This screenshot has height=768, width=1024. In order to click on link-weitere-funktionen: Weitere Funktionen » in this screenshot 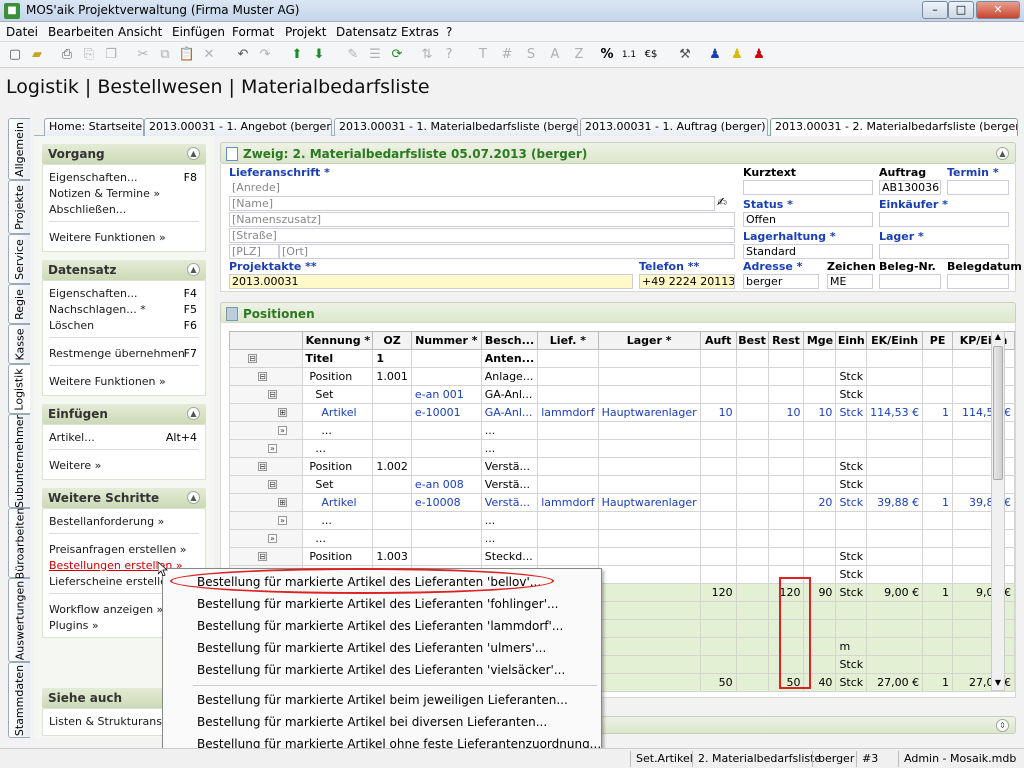, I will do `click(107, 237)`.